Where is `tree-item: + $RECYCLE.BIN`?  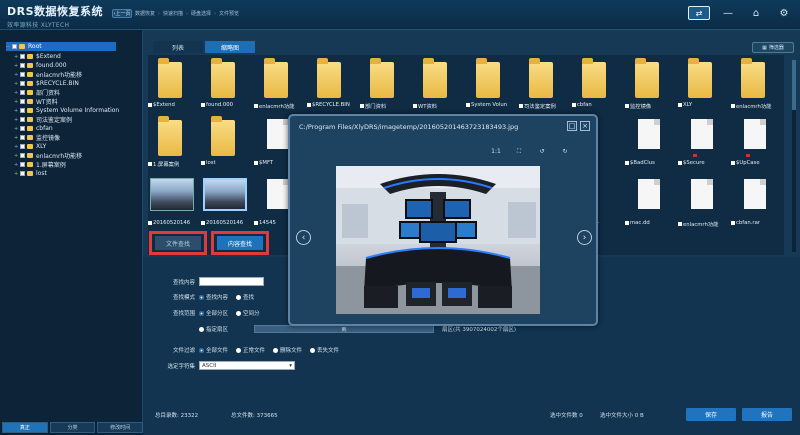 tree-item: + $RECYCLE.BIN is located at coordinates (46, 83).